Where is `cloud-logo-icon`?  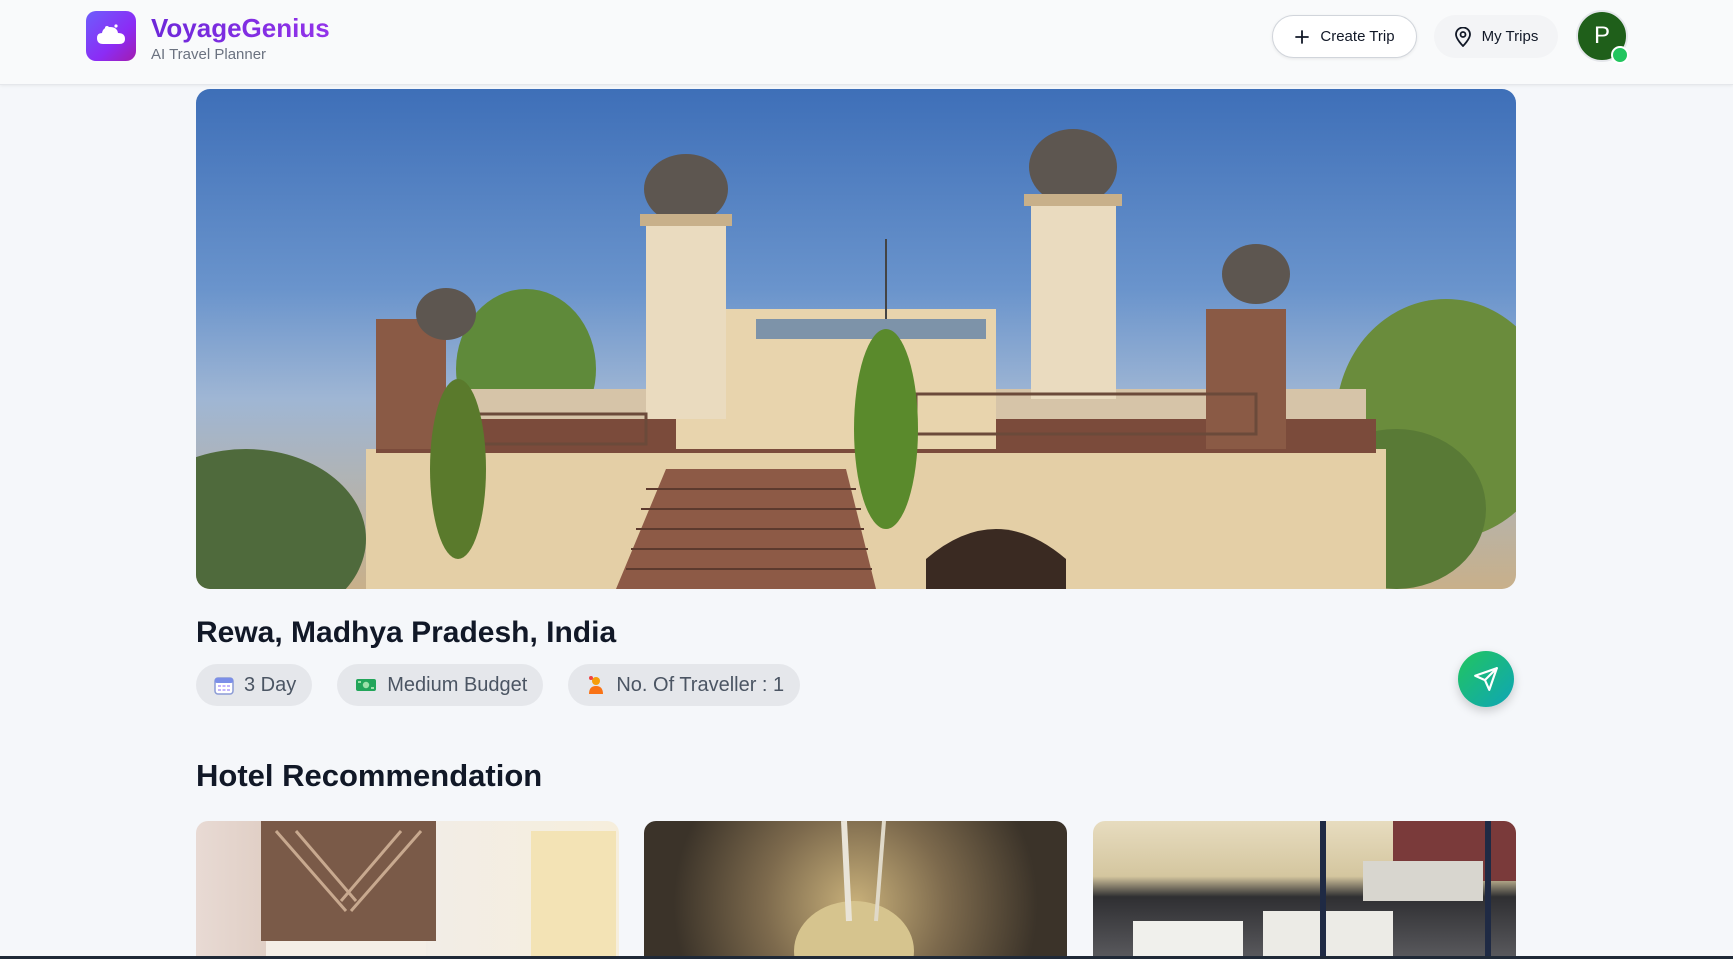 cloud-logo-icon is located at coordinates (111, 36).